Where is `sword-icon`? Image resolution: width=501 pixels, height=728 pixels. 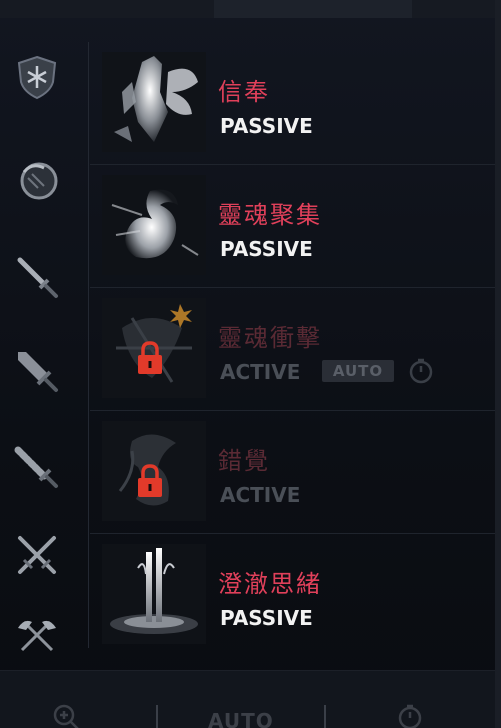
sword-icon is located at coordinates (37, 277).